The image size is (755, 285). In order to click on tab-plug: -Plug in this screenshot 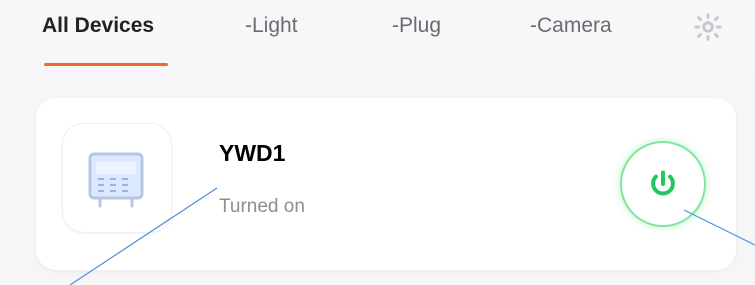, I will do `click(416, 26)`.